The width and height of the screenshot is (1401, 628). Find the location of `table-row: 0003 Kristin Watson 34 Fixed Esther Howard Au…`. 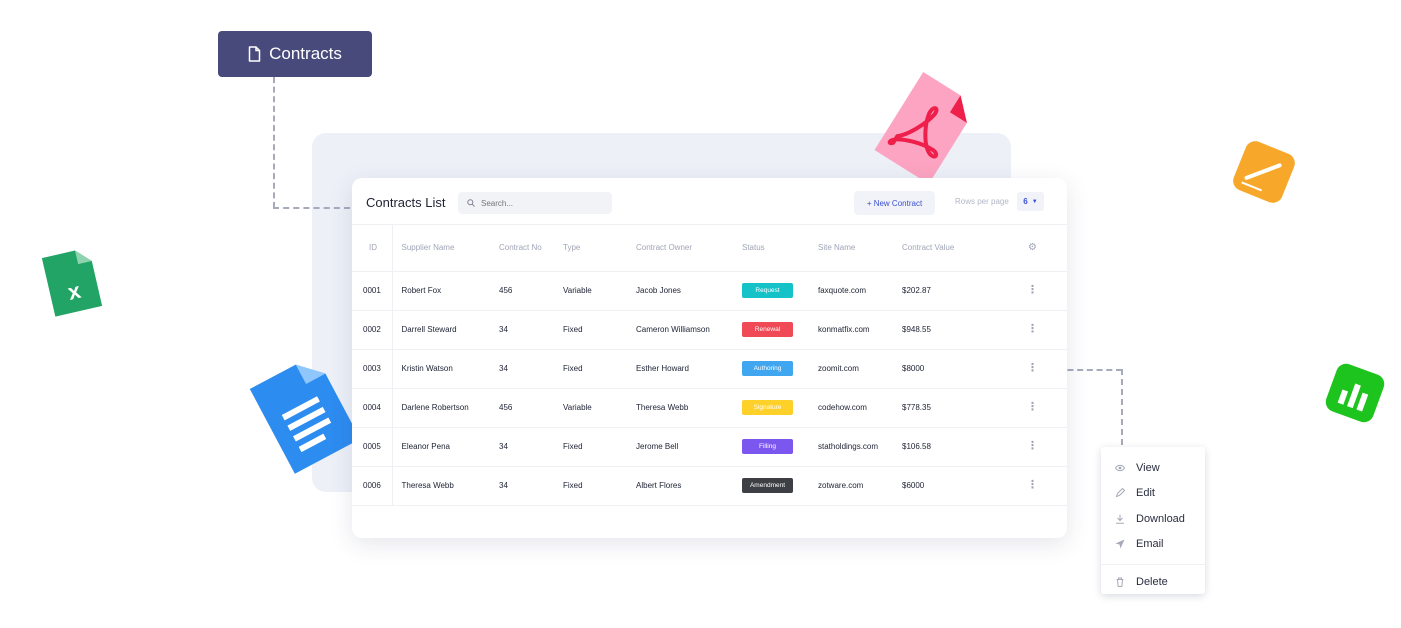

table-row: 0003 Kristin Watson 34 Fixed Esther Howard Au… is located at coordinates (709, 369).